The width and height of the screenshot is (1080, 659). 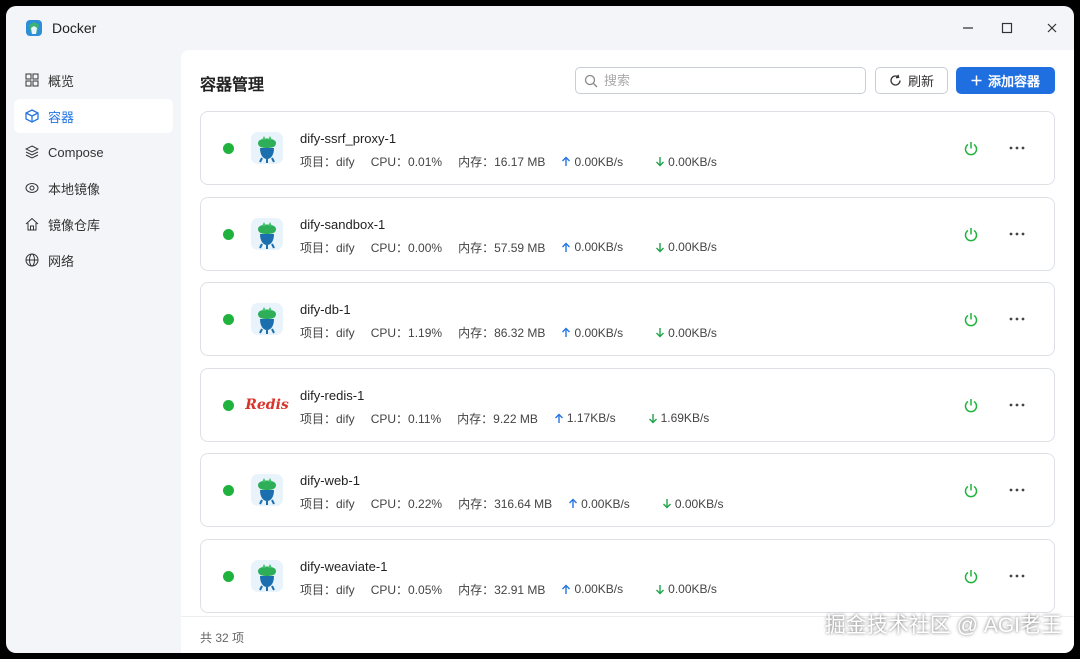 What do you see at coordinates (1005, 80) in the screenshot?
I see `add-container-button: 添加容器` at bounding box center [1005, 80].